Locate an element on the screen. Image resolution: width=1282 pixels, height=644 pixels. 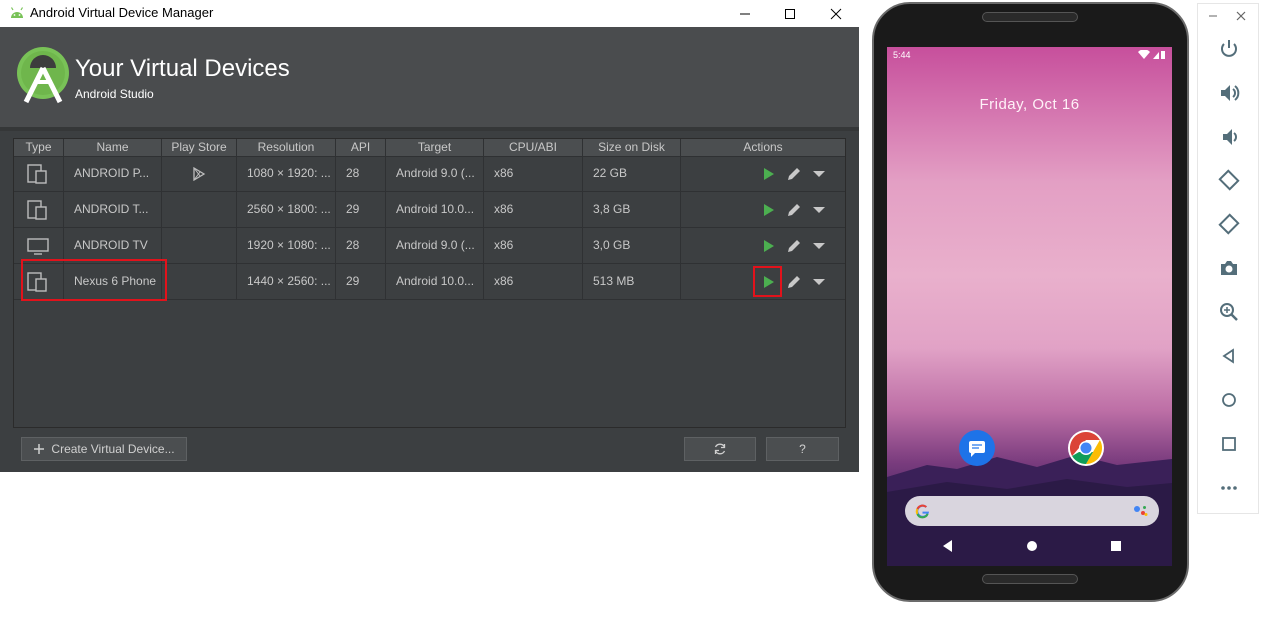
col-play-store: Play Store is located at coordinates (199, 147).